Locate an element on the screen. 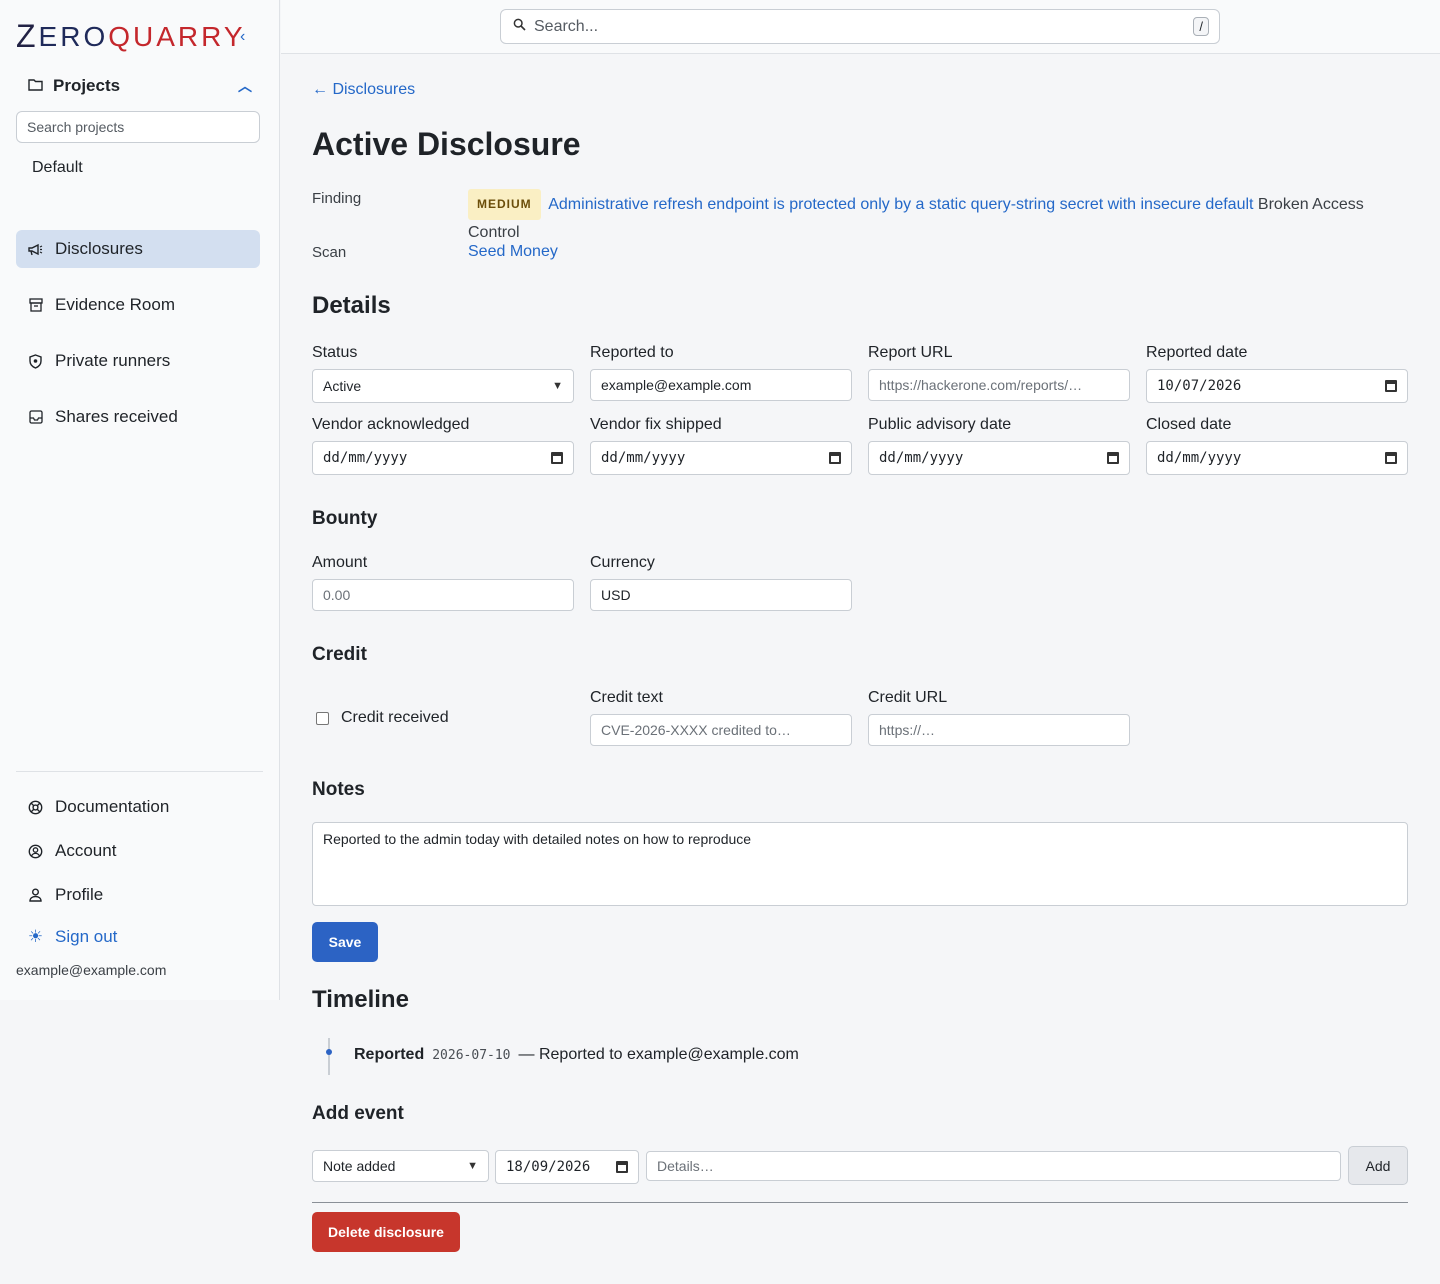  nav-shares-received: Shares received is located at coordinates (138, 417).